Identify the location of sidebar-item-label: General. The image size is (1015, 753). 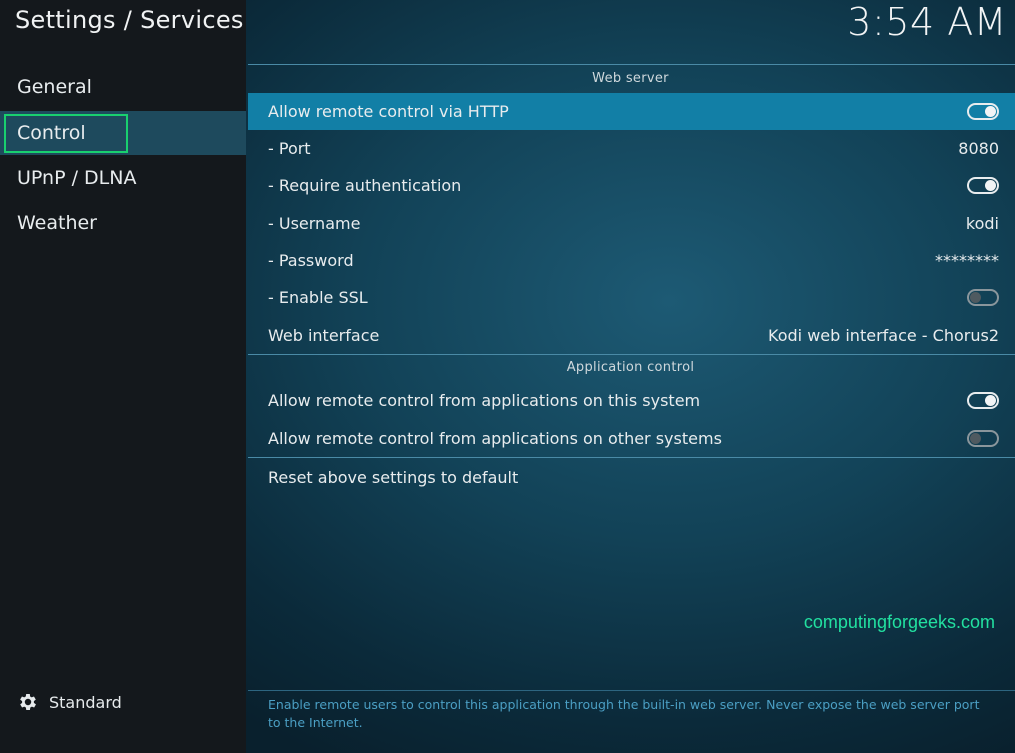
(54, 87).